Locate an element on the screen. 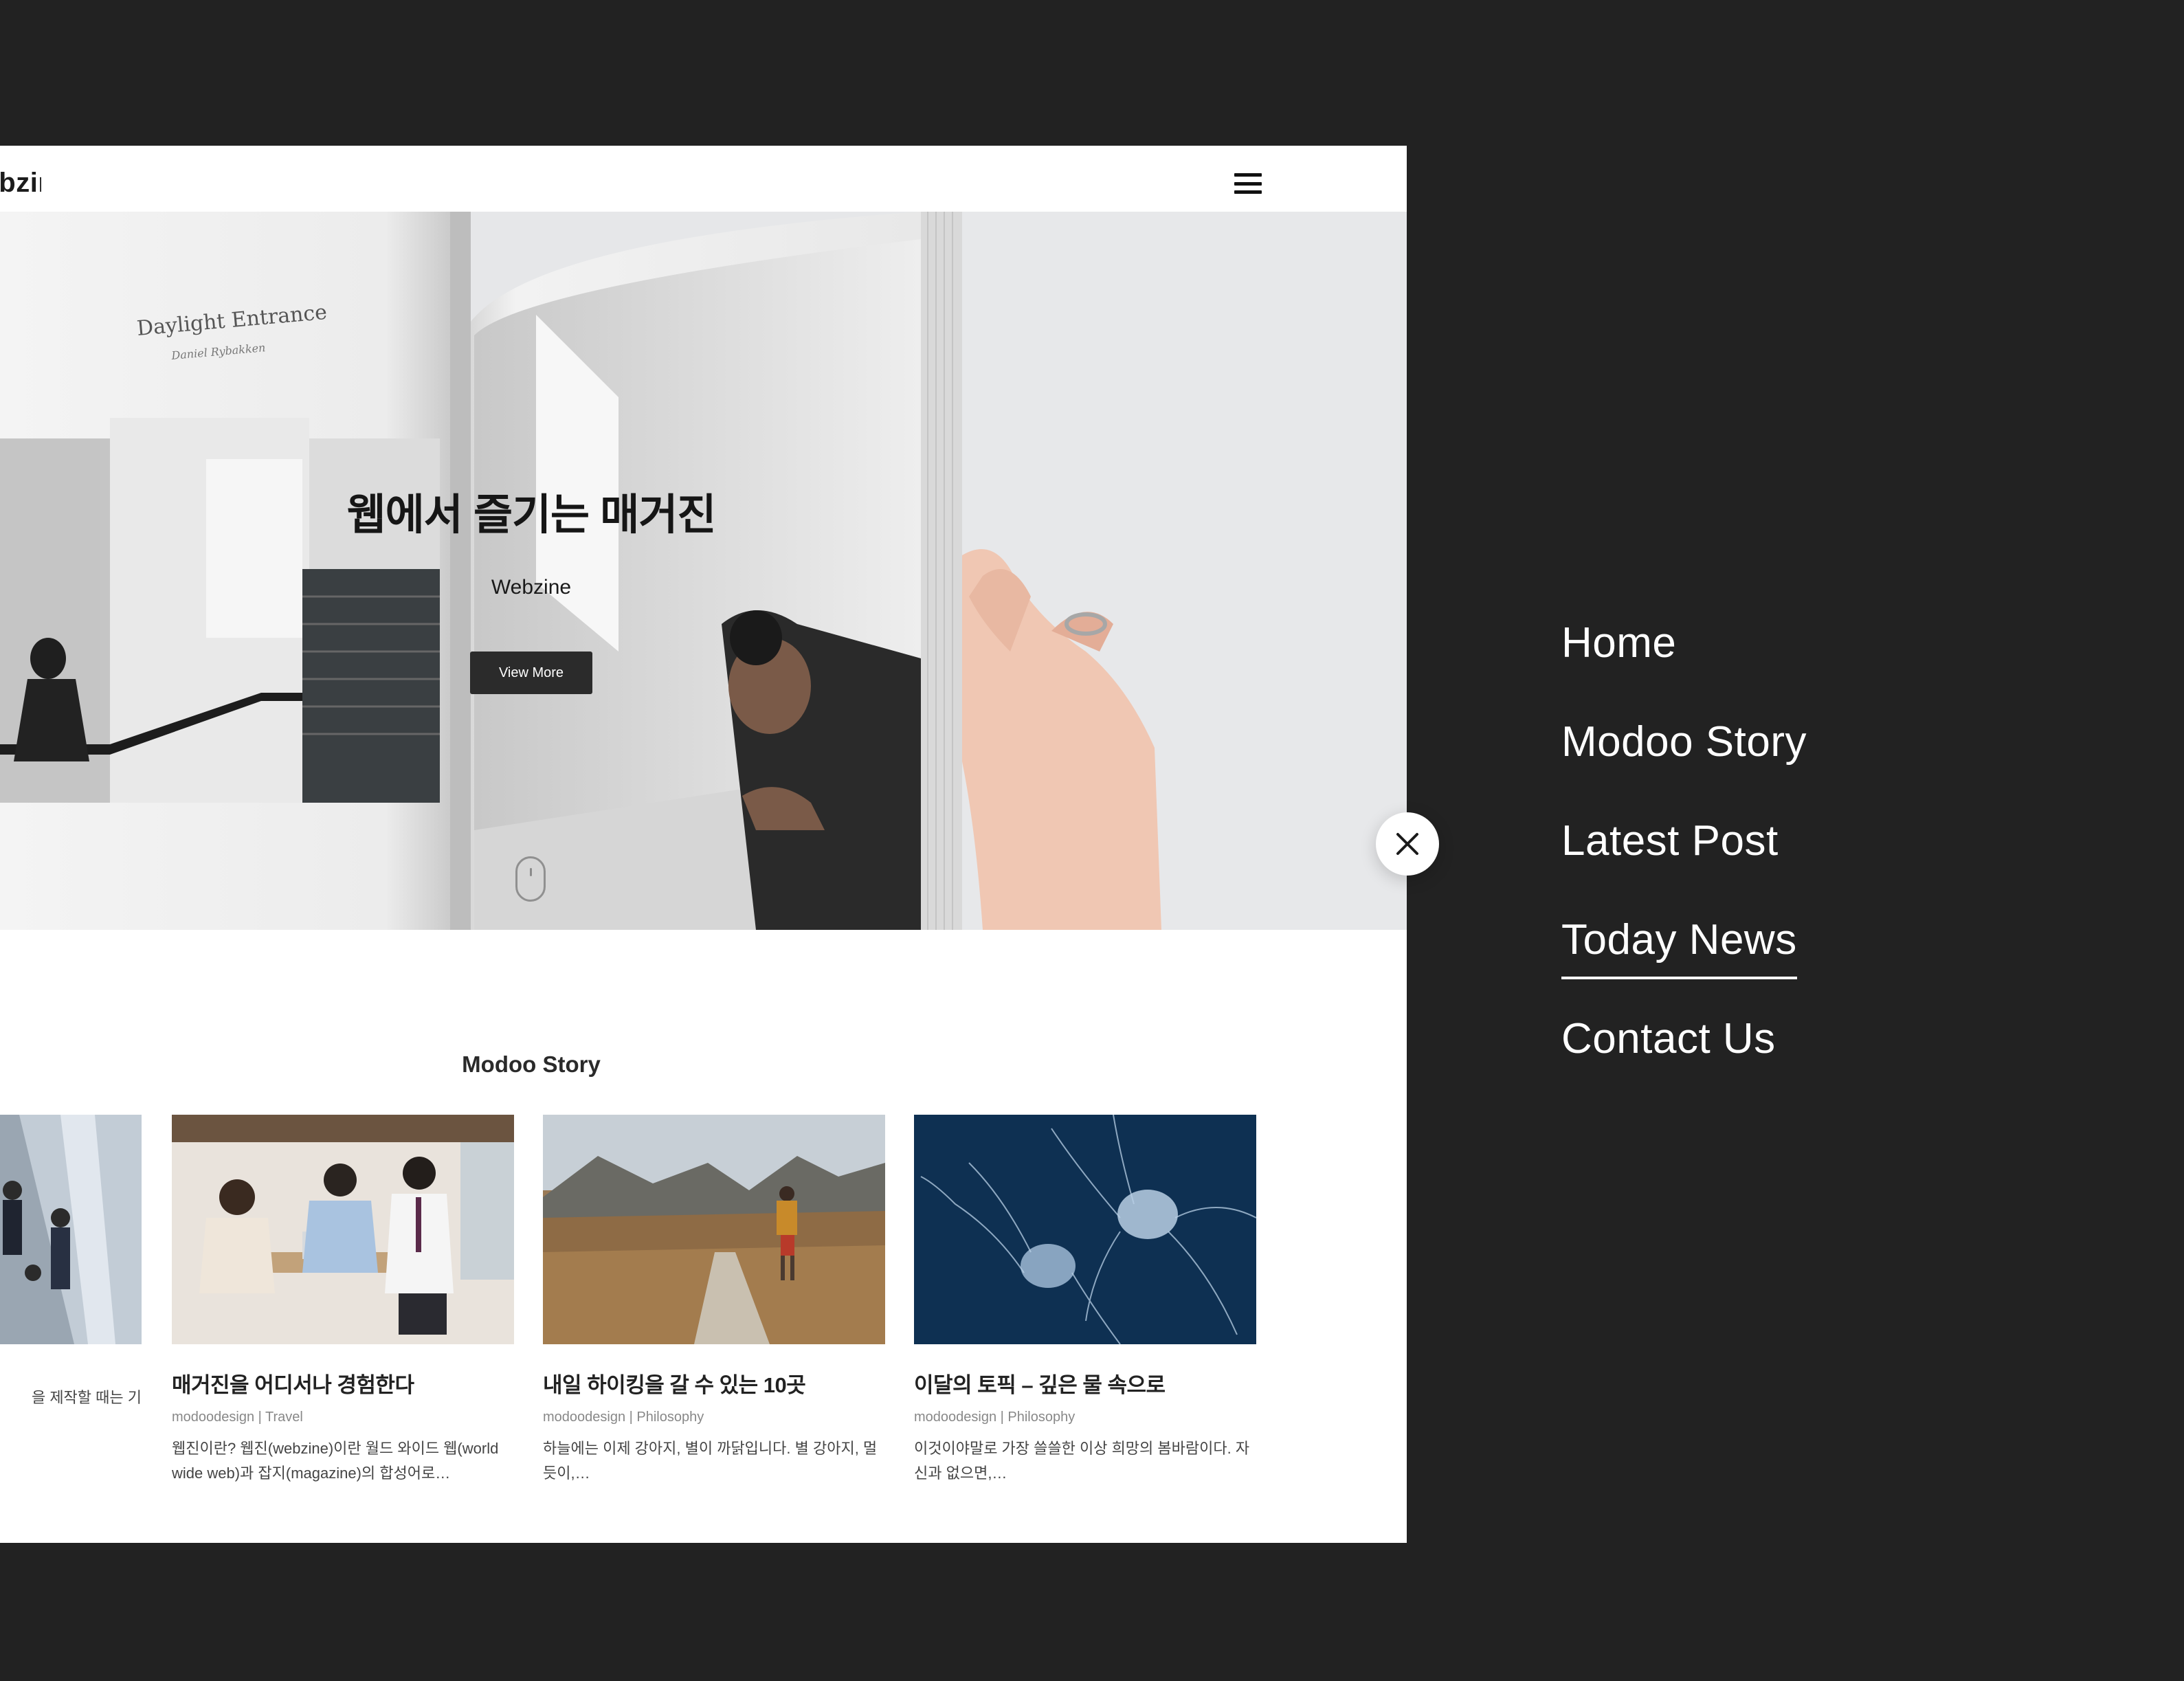 This screenshot has width=2184, height=1681. logo-clip: Webzine is located at coordinates (20, 179).